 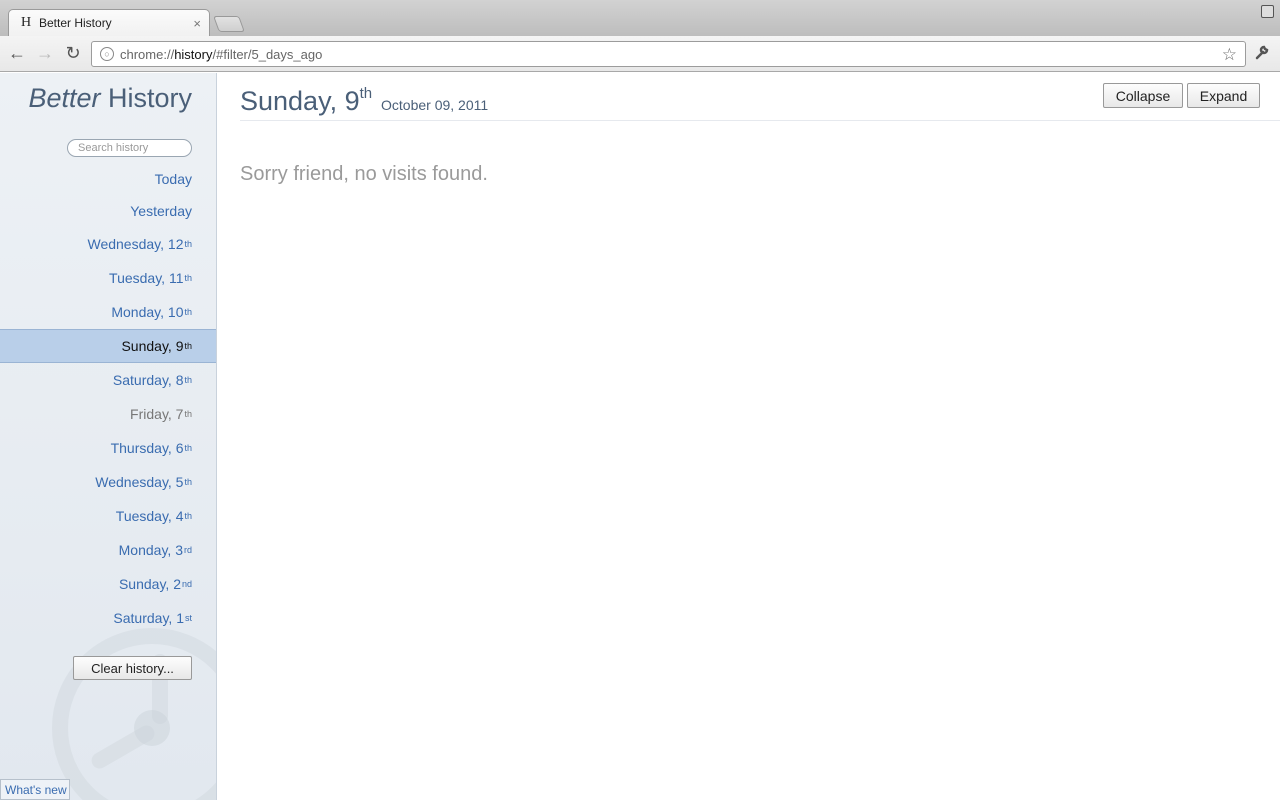 I want to click on sidebar-item-sunday-2: Sunday, 2nd, so click(x=108, y=584).